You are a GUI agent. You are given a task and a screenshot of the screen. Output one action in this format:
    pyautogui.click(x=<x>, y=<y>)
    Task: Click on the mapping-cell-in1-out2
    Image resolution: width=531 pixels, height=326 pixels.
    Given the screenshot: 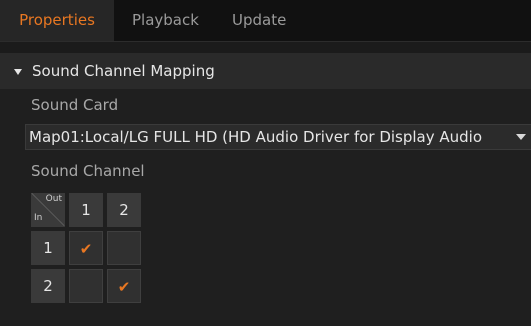 What is the action you would take?
    pyautogui.click(x=124, y=248)
    